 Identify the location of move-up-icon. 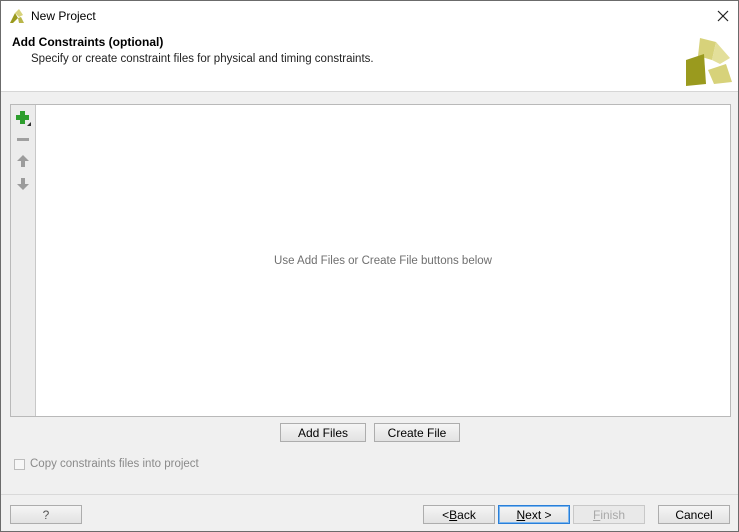
(23, 161).